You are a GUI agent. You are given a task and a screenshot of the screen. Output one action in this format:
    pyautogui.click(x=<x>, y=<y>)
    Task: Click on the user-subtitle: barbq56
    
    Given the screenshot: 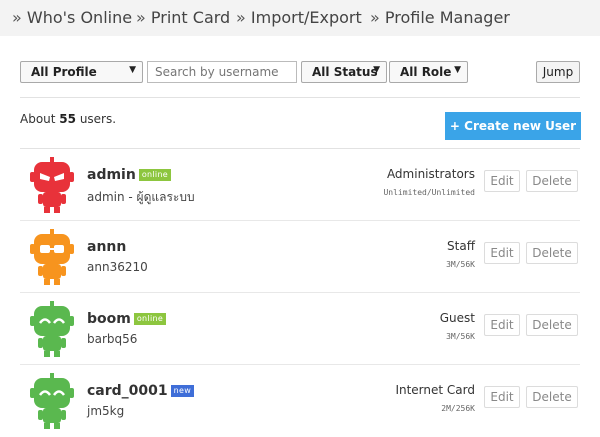 What is the action you would take?
    pyautogui.click(x=112, y=339)
    